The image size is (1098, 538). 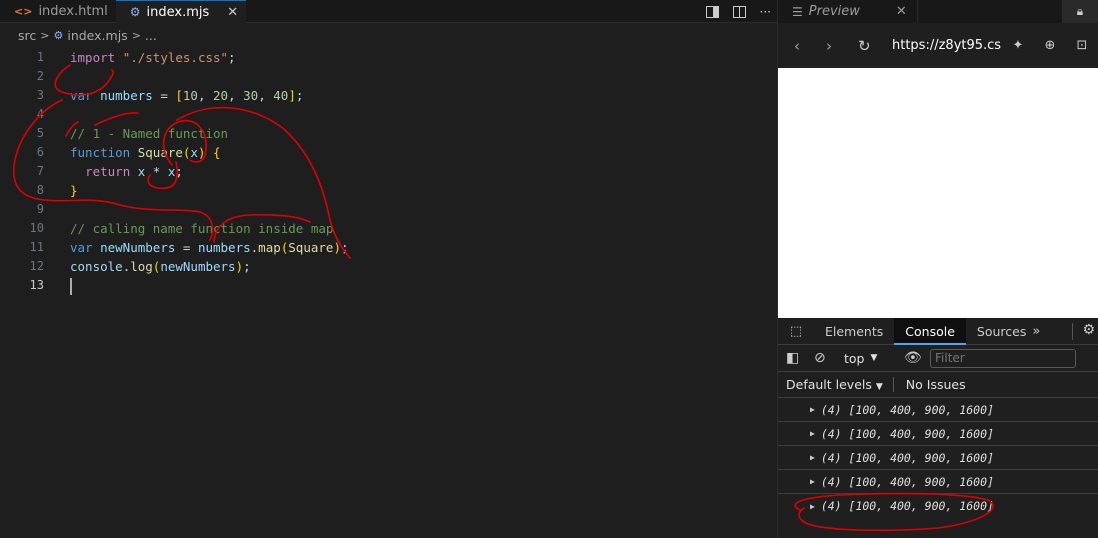 I want to click on preview-tab-label: Preview, so click(x=834, y=11).